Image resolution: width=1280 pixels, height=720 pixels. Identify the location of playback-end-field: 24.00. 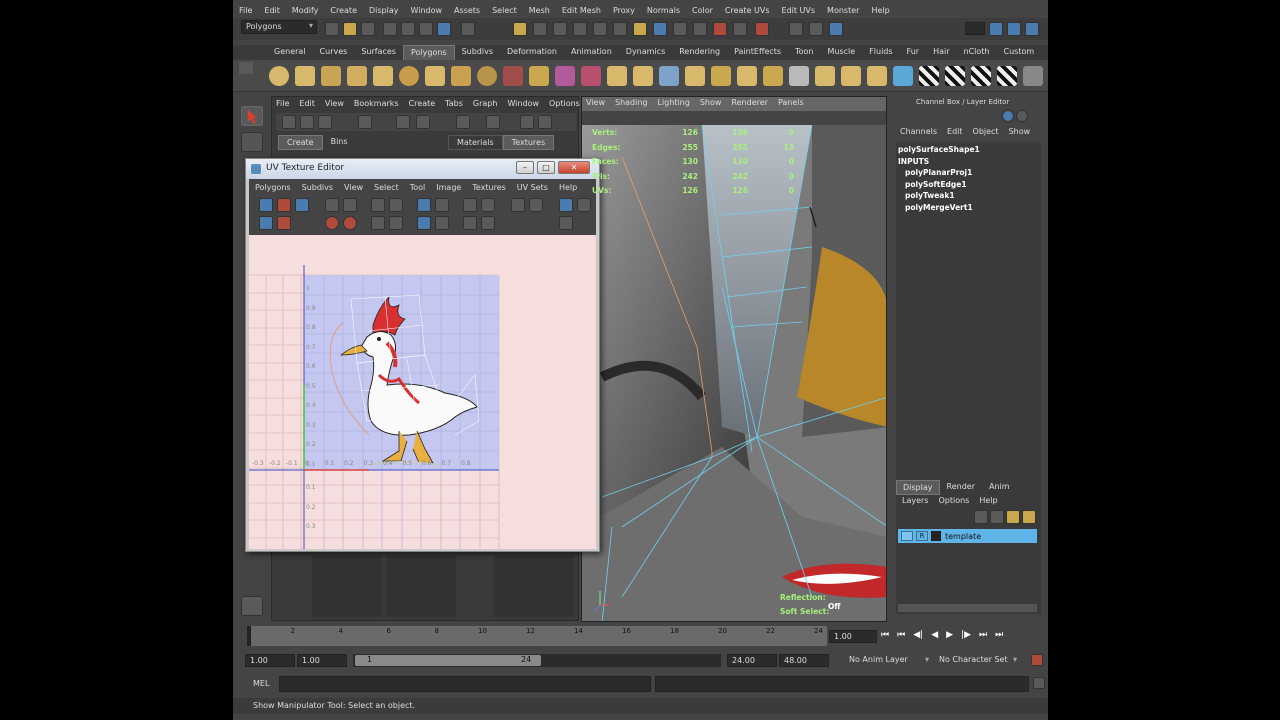
(752, 660).